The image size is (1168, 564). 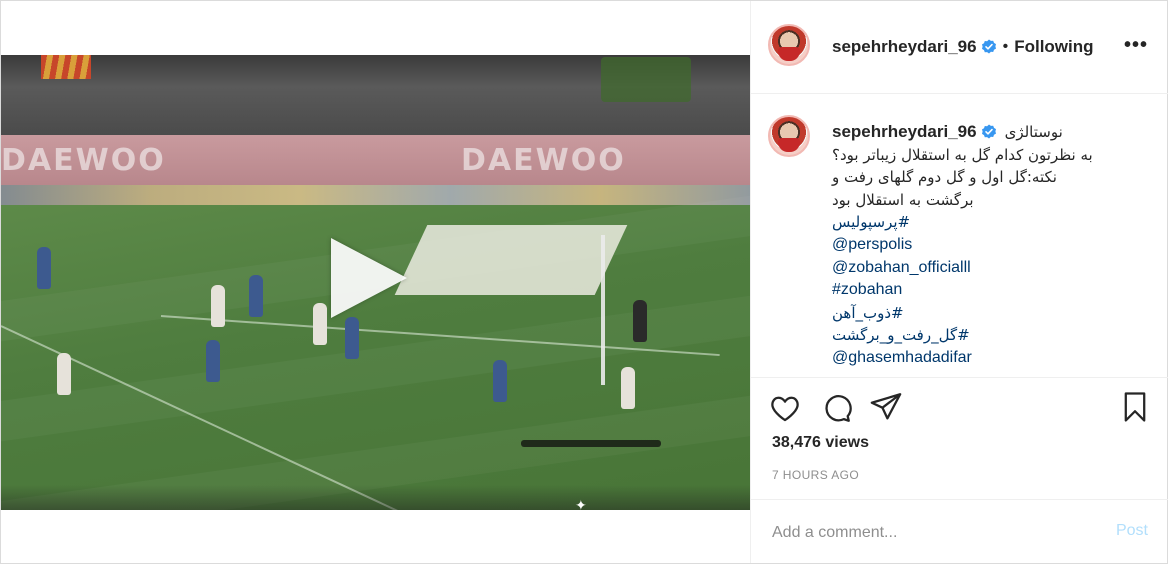 I want to click on post-header: sepehrheydari_96 • Following •••, so click(x=959, y=47).